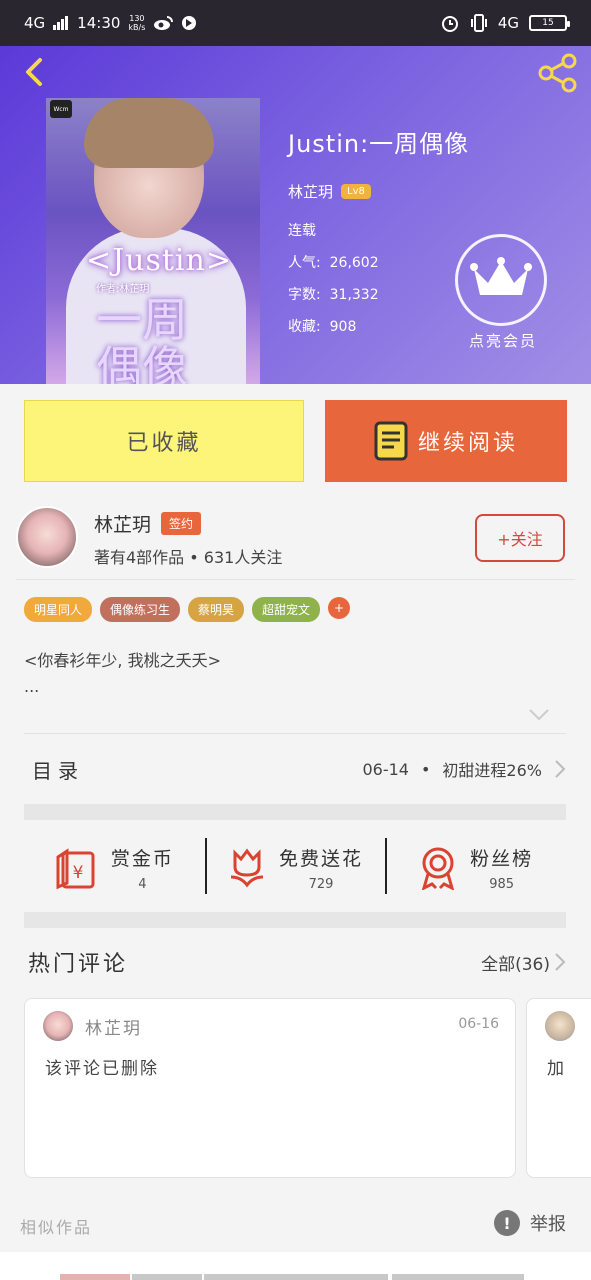  What do you see at coordinates (78, 964) in the screenshot?
I see `hot-comments-title: 热门评论` at bounding box center [78, 964].